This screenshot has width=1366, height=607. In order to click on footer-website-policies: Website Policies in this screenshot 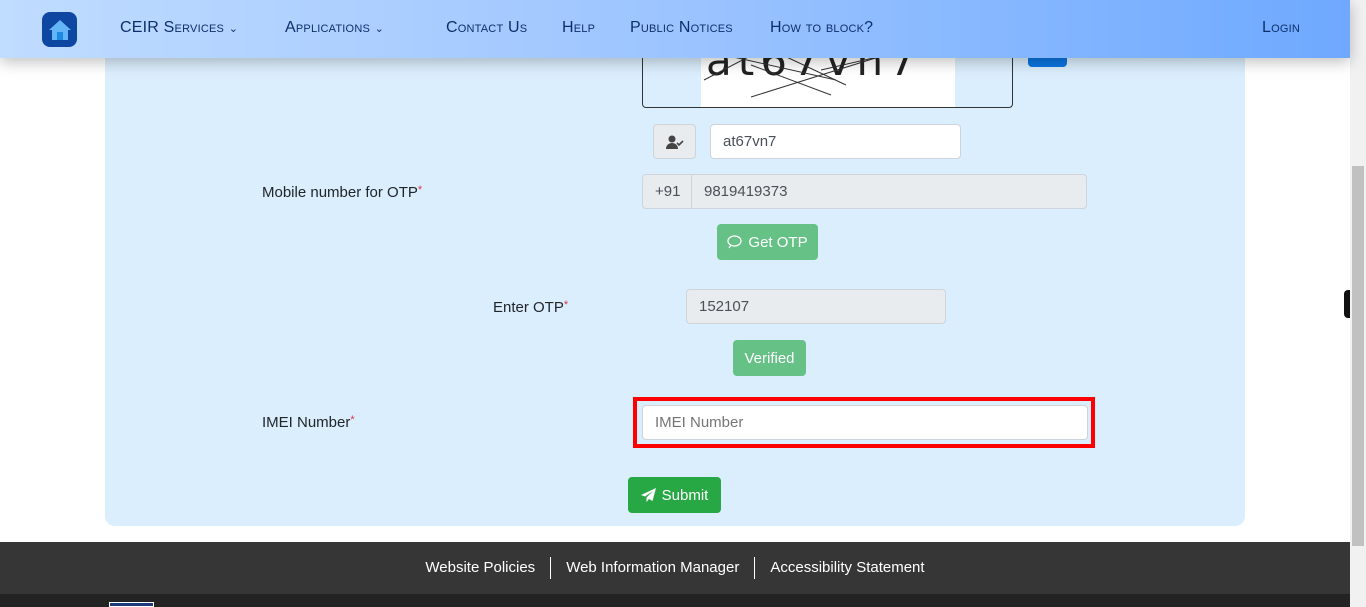, I will do `click(480, 568)`.